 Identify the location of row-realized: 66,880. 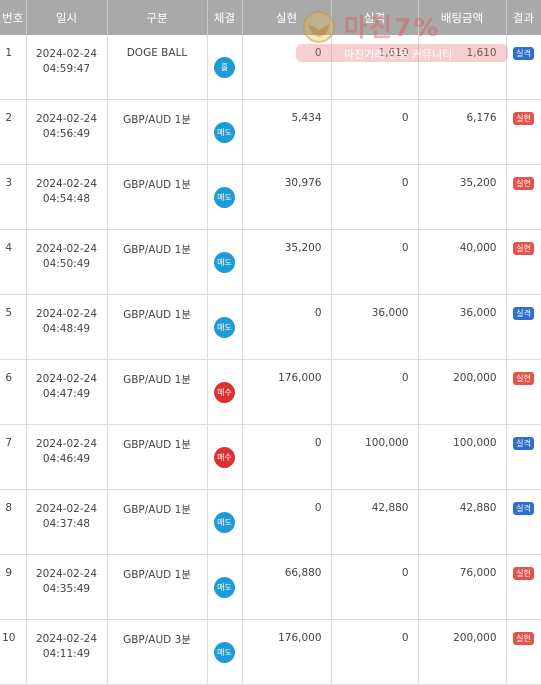
(287, 587).